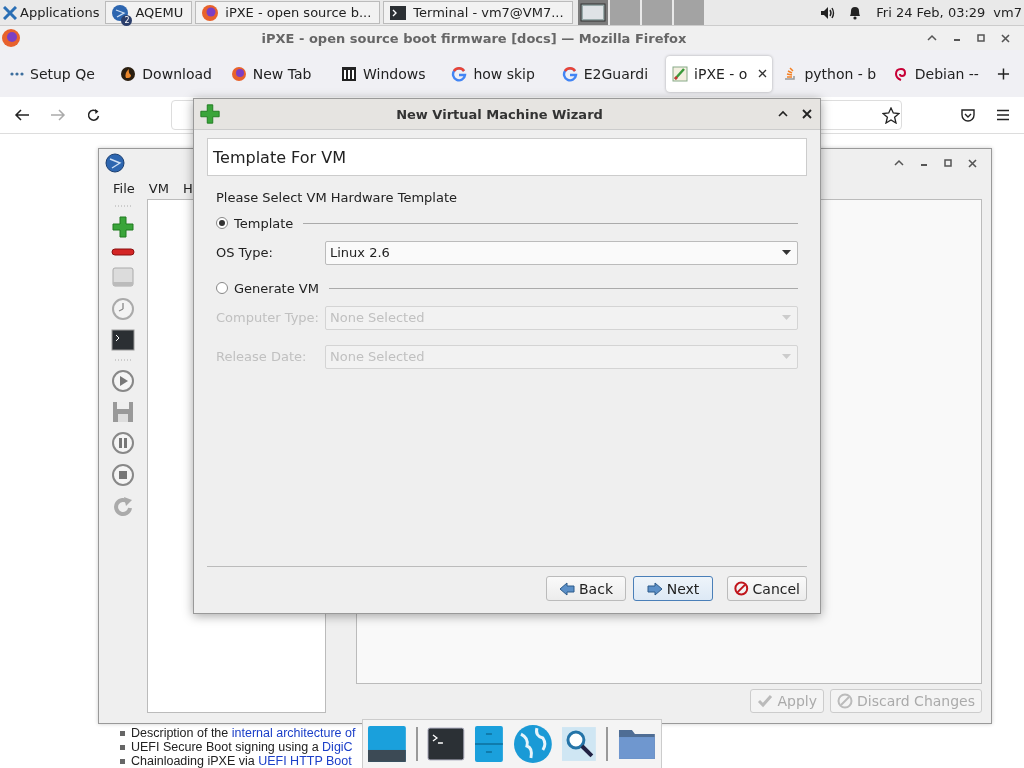 This screenshot has height=768, width=1024. What do you see at coordinates (579, 744) in the screenshot?
I see `search-icon` at bounding box center [579, 744].